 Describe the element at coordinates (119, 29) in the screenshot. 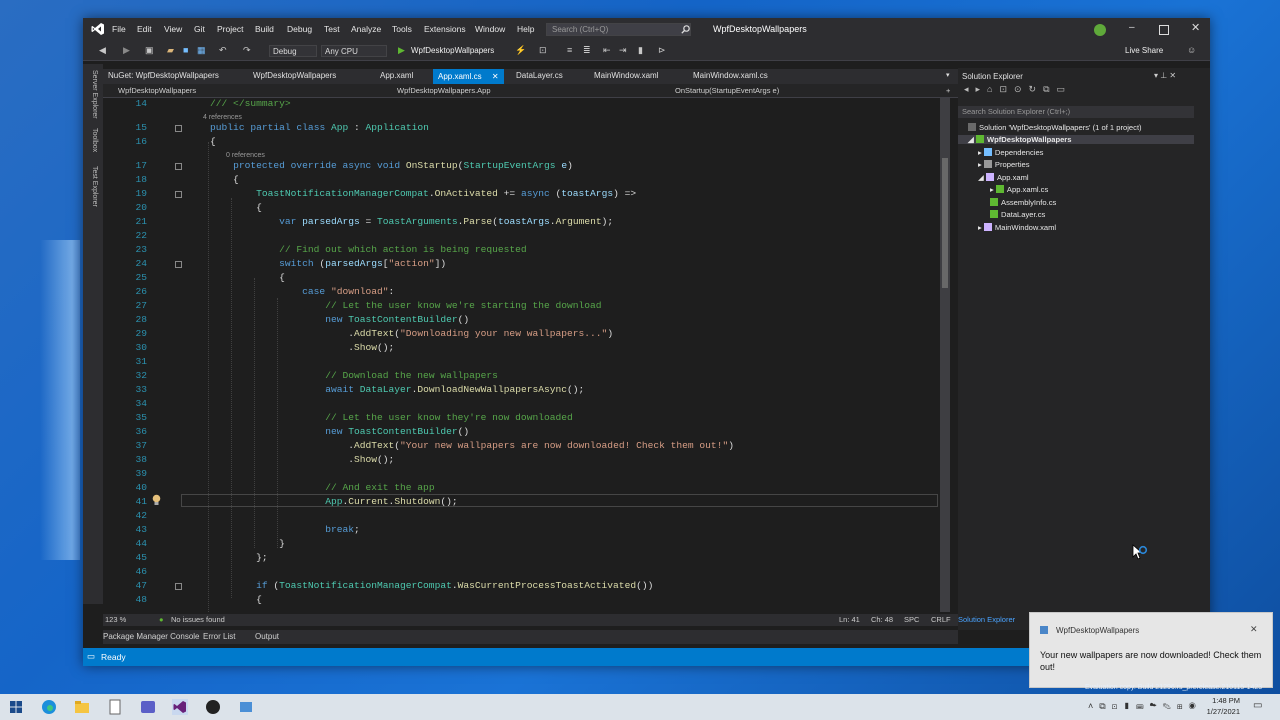

I see `menu-file: File` at that location.